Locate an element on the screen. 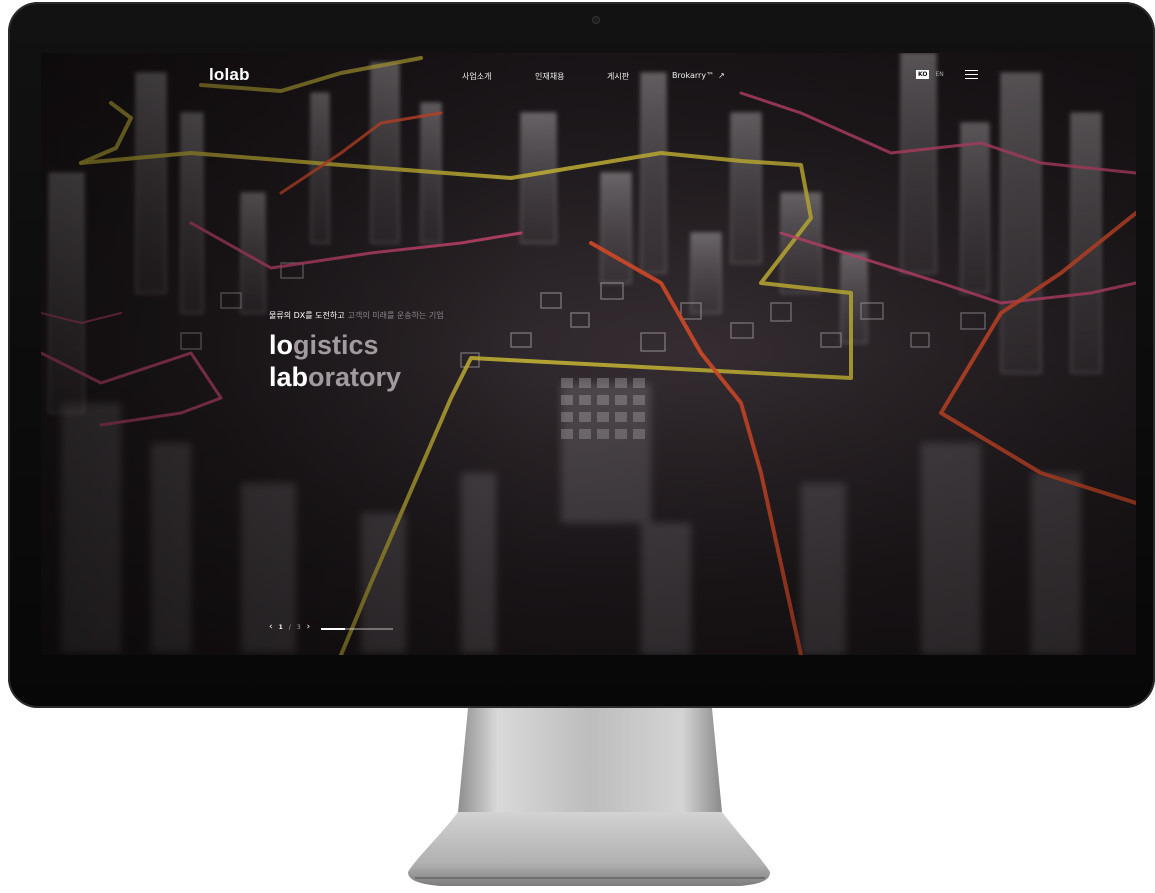  slide-current: 1 is located at coordinates (280, 627).